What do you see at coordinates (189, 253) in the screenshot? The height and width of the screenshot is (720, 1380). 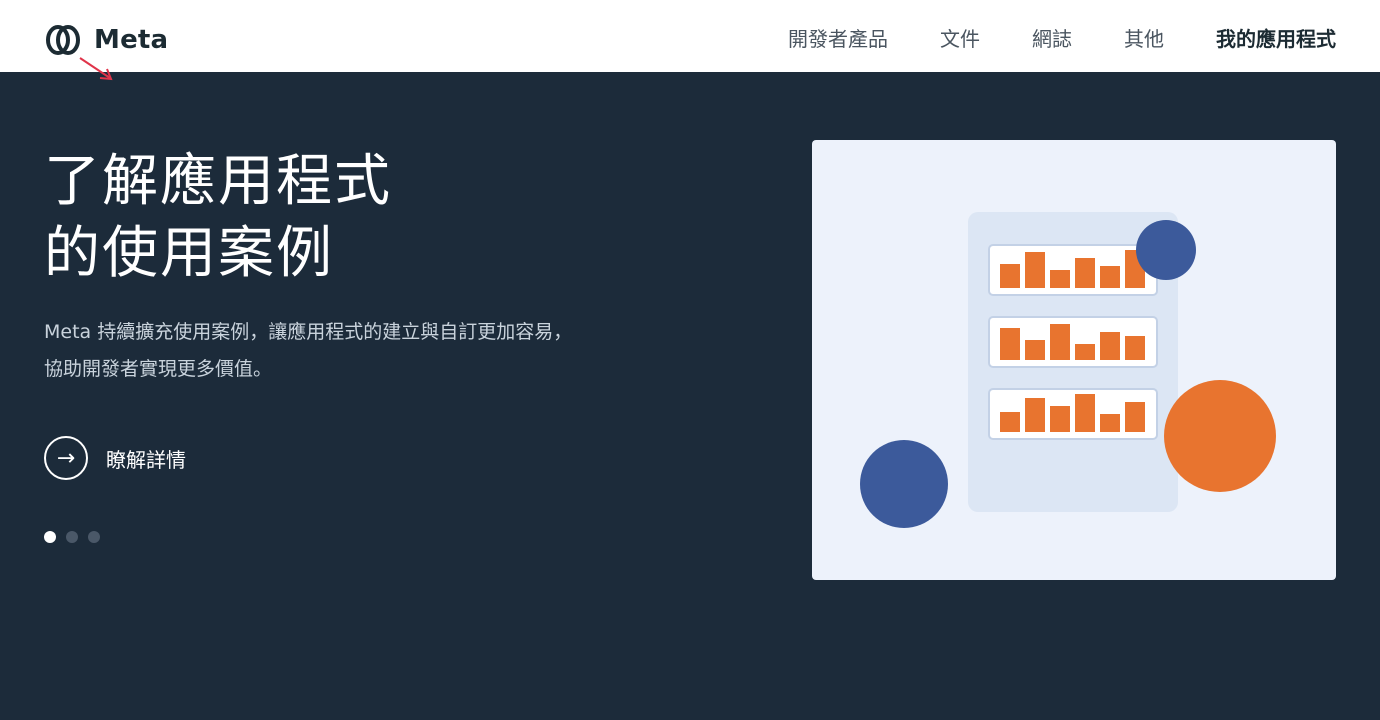 I see `hero-title-line-2: 的使用案例` at bounding box center [189, 253].